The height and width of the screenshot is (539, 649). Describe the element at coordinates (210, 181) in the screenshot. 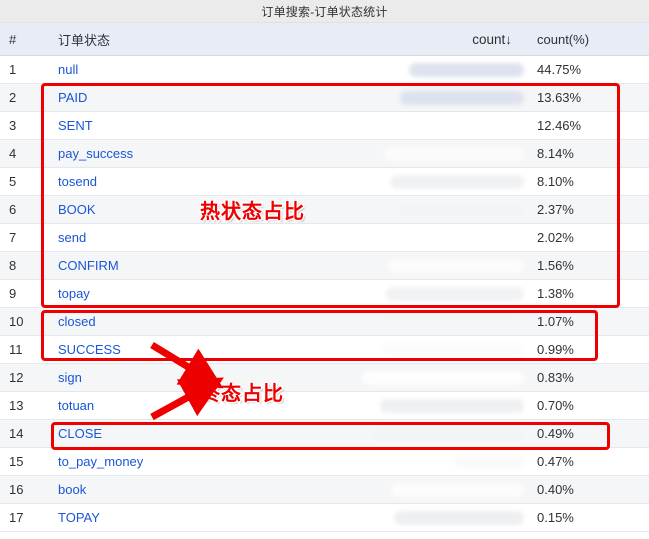

I see `row-status-link: tosend` at that location.